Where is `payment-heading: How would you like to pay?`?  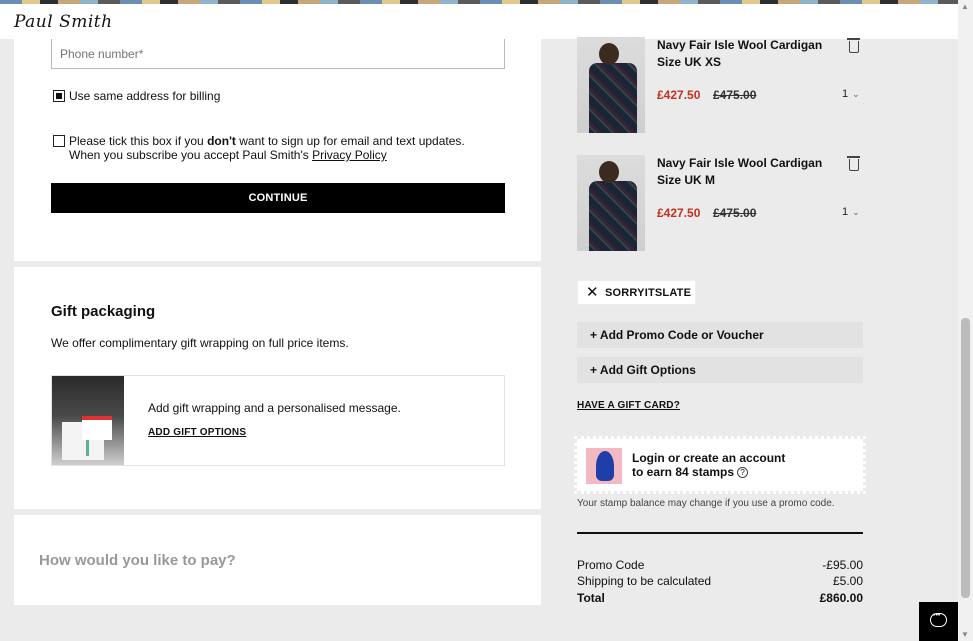
payment-heading: How would you like to pay? is located at coordinates (137, 560).